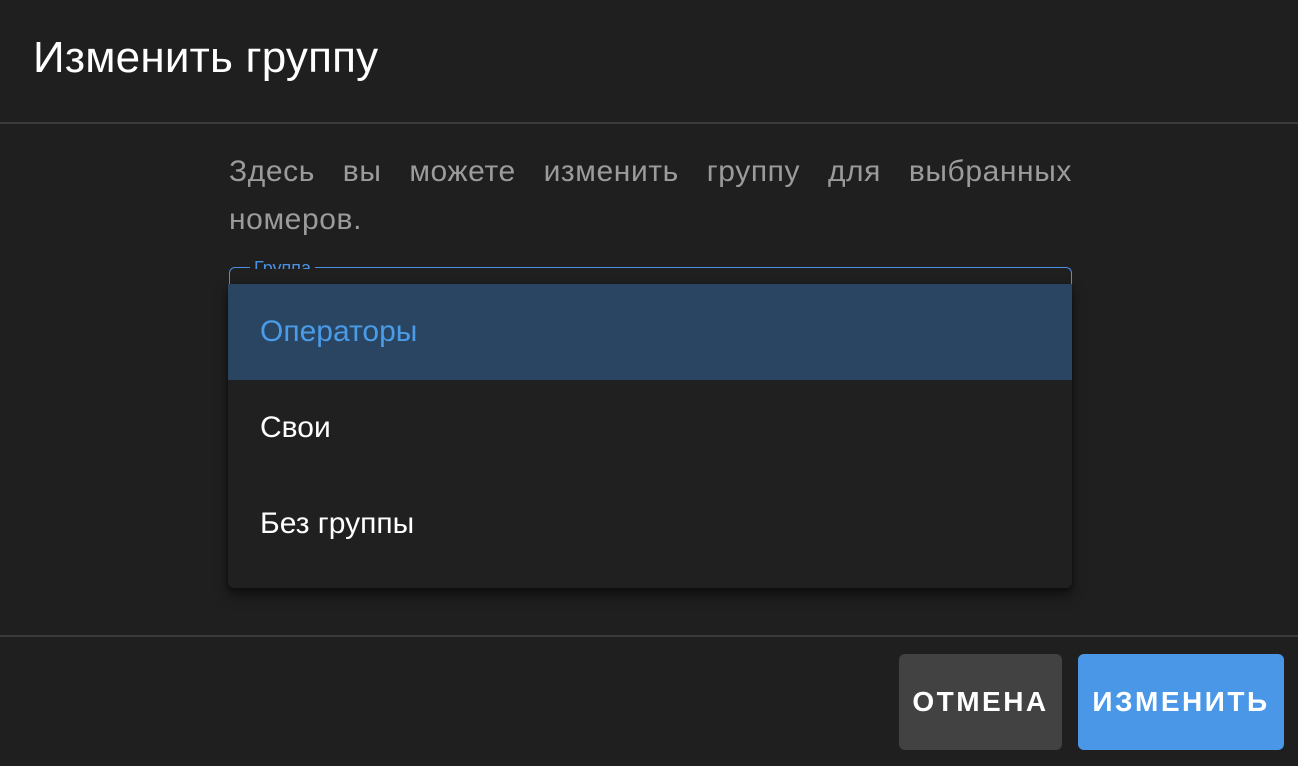 This screenshot has height=766, width=1298. I want to click on group-option-own: Свои, so click(650, 428).